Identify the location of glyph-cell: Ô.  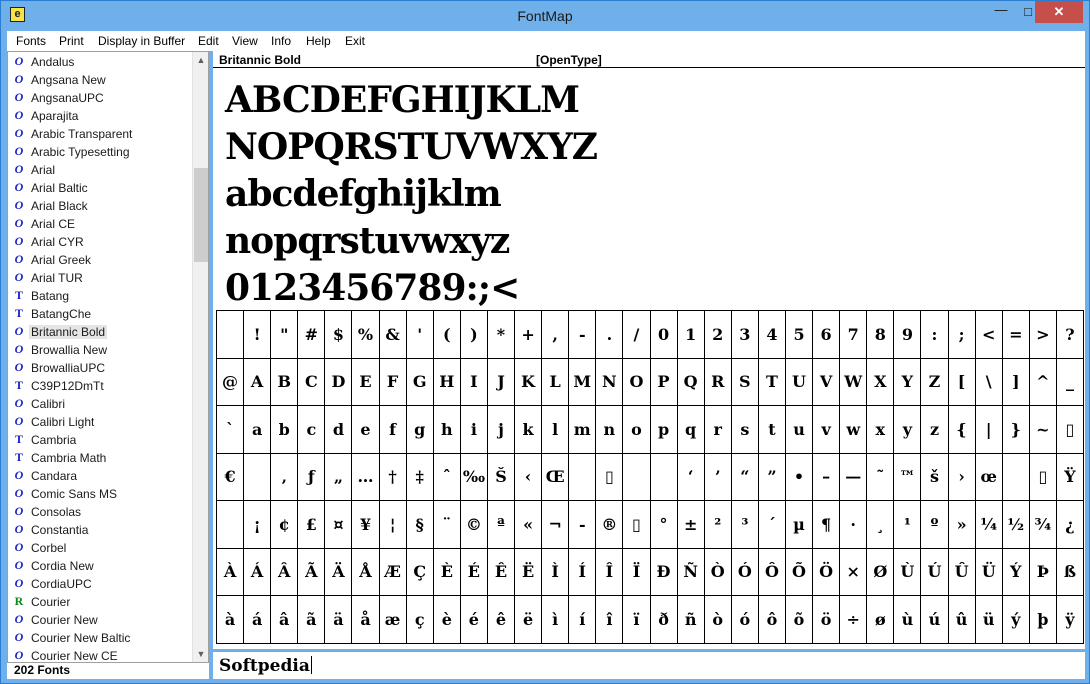
(772, 572).